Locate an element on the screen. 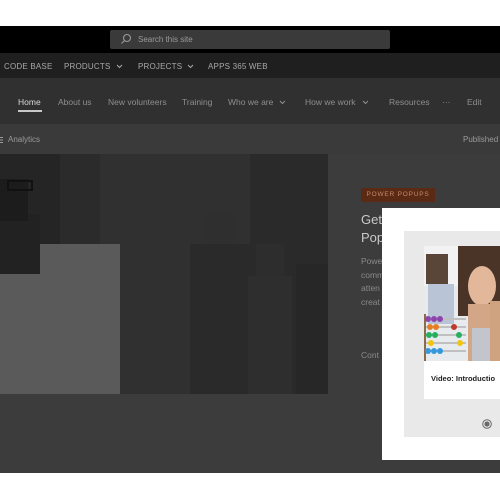 This screenshot has height=500, width=500. site-nav-new-volunteers: New volunteers is located at coordinates (137, 102).